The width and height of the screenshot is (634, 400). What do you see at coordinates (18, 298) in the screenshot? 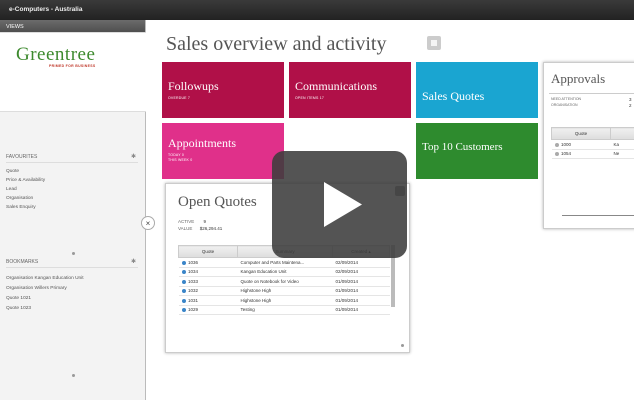
I see `bookmark-item: Quote 1021` at bounding box center [18, 298].